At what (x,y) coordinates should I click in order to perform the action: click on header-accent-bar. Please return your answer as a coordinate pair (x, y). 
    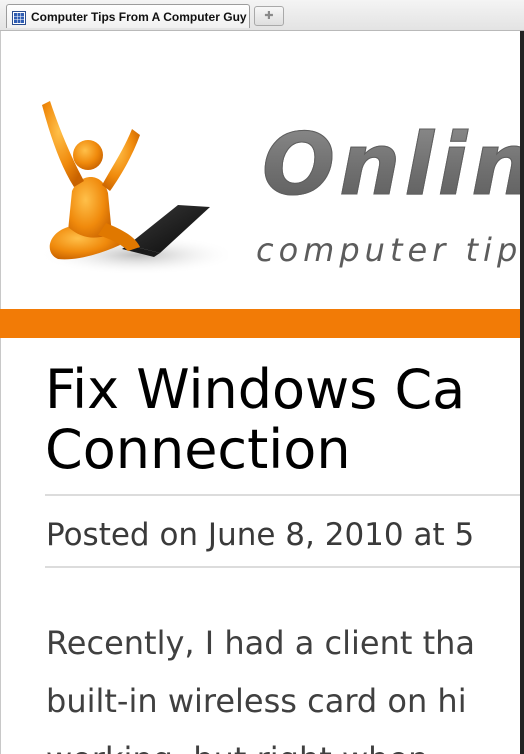
    Looking at the image, I should click on (260, 323).